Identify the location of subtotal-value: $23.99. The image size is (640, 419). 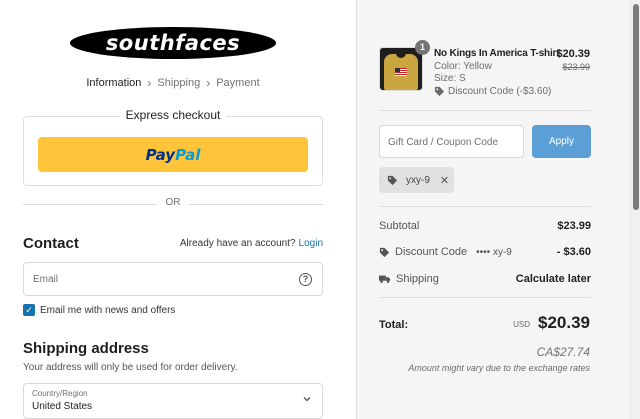
(574, 226).